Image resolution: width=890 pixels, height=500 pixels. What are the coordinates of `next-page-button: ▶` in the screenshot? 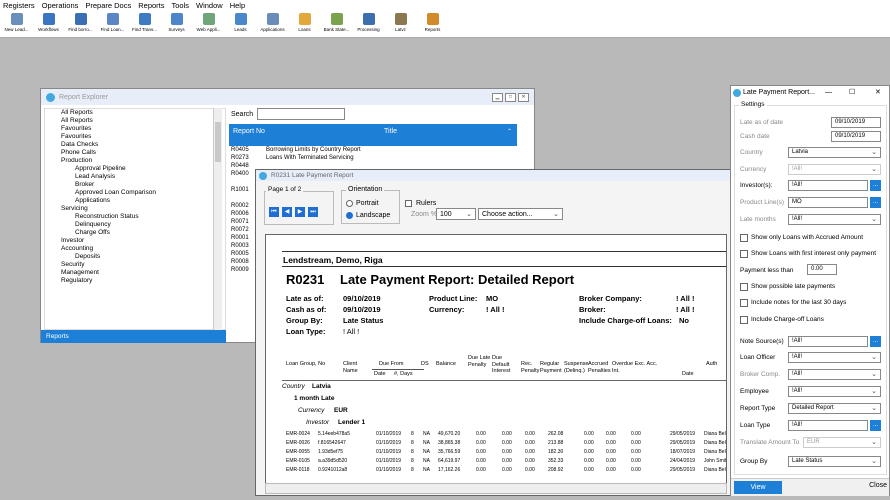 It's located at (300, 212).